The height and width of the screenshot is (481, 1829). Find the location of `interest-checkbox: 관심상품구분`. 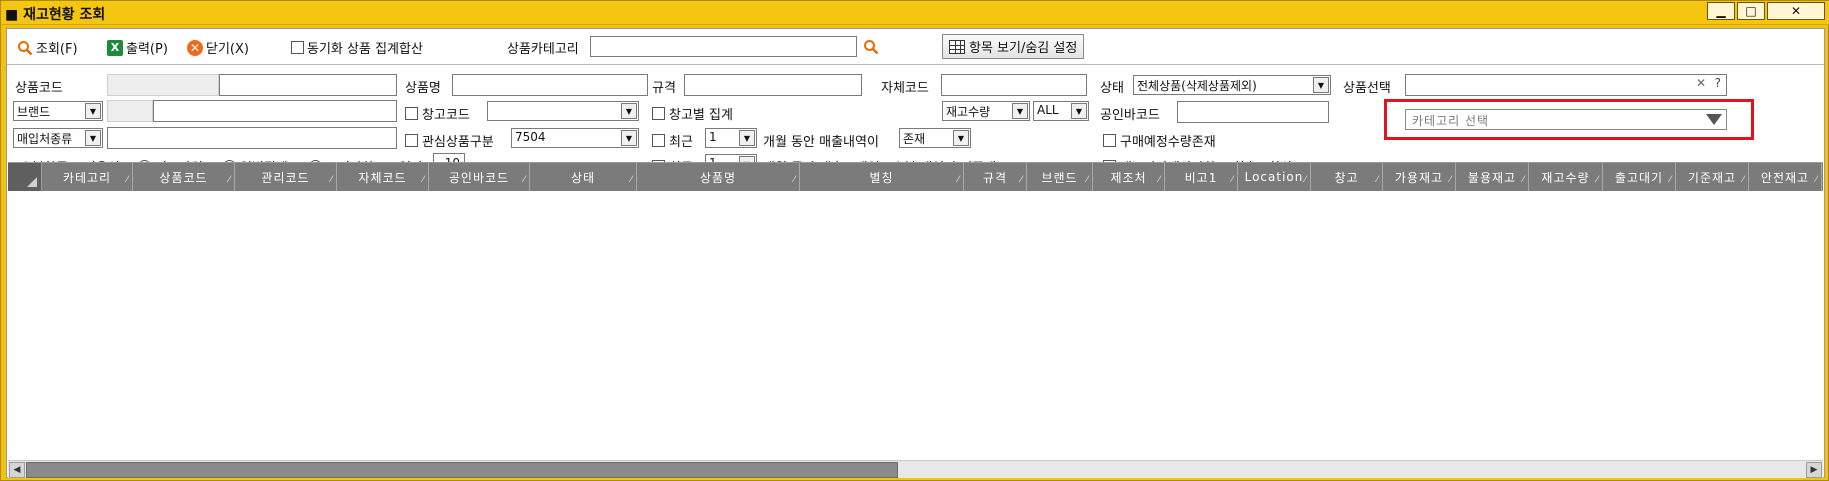

interest-checkbox: 관심상품구분 is located at coordinates (449, 140).